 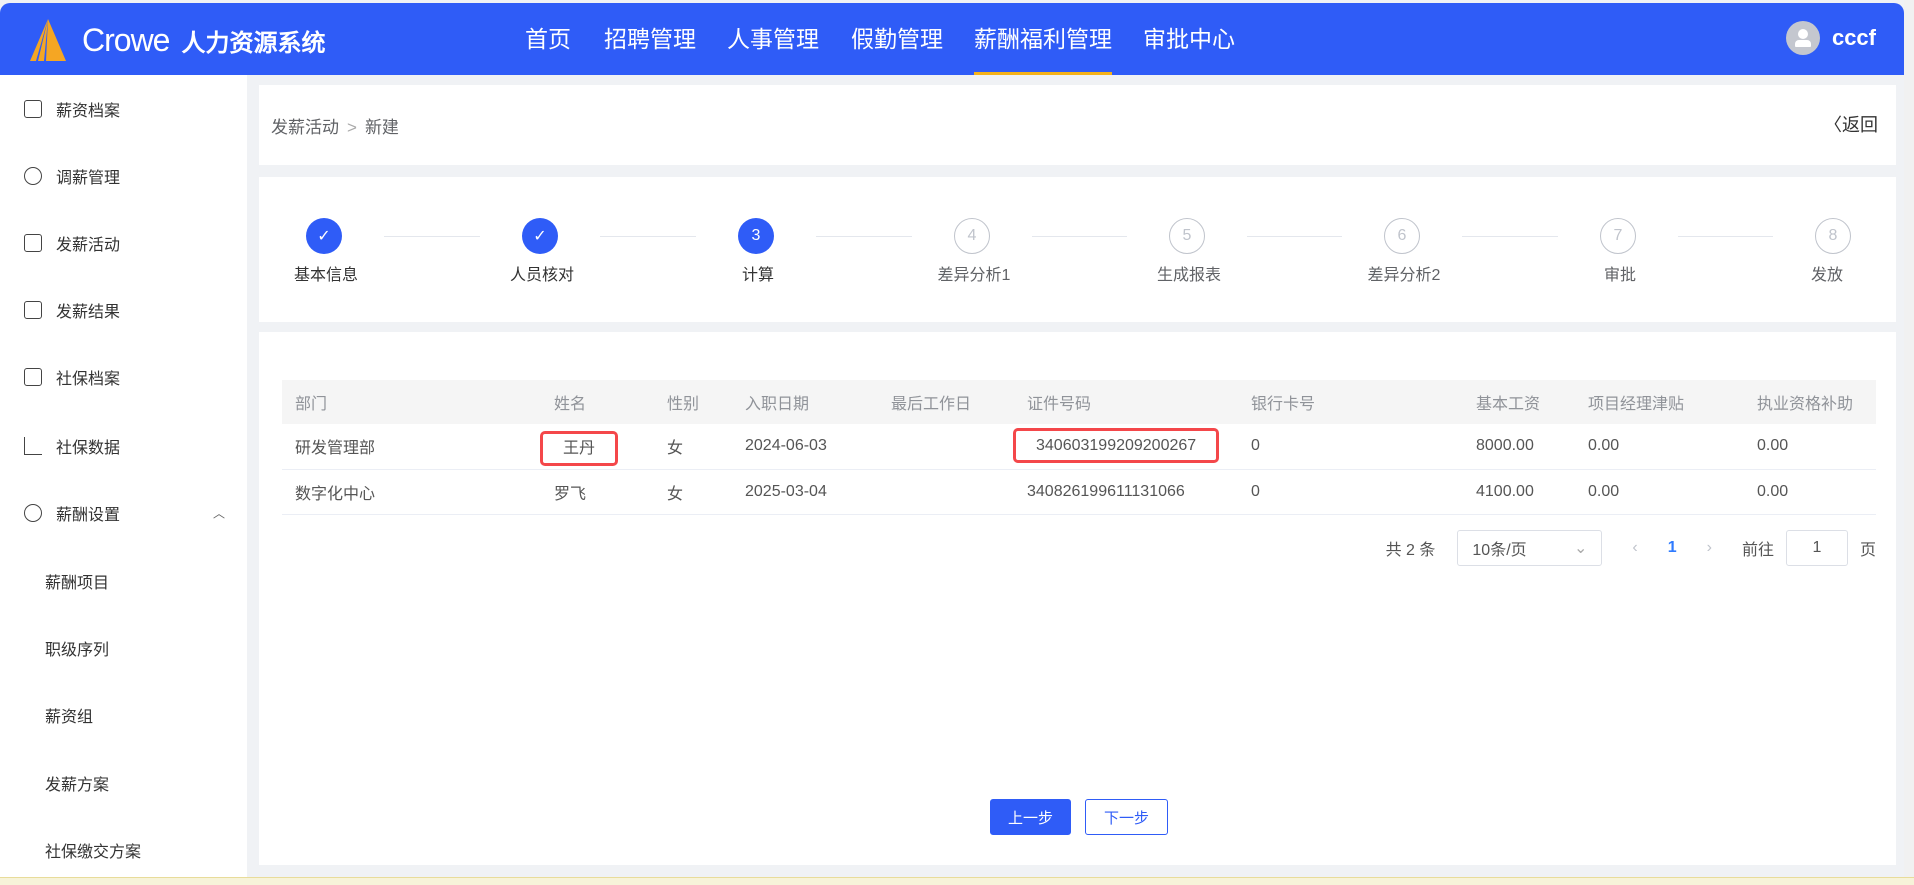 I want to click on column-header: 基本工资, so click(x=1519, y=402).